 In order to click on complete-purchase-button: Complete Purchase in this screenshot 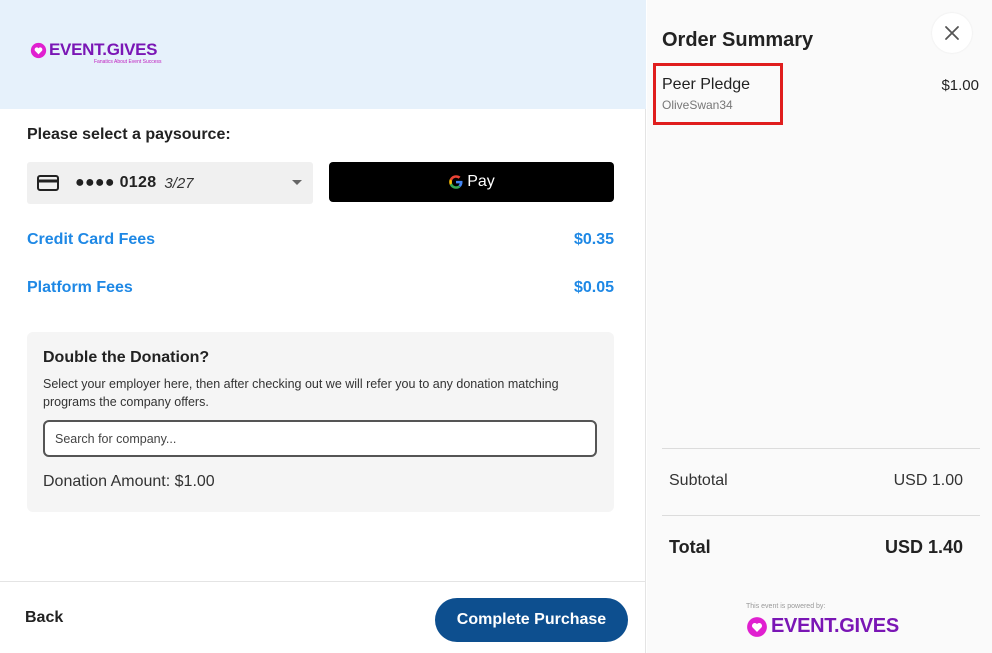, I will do `click(531, 620)`.